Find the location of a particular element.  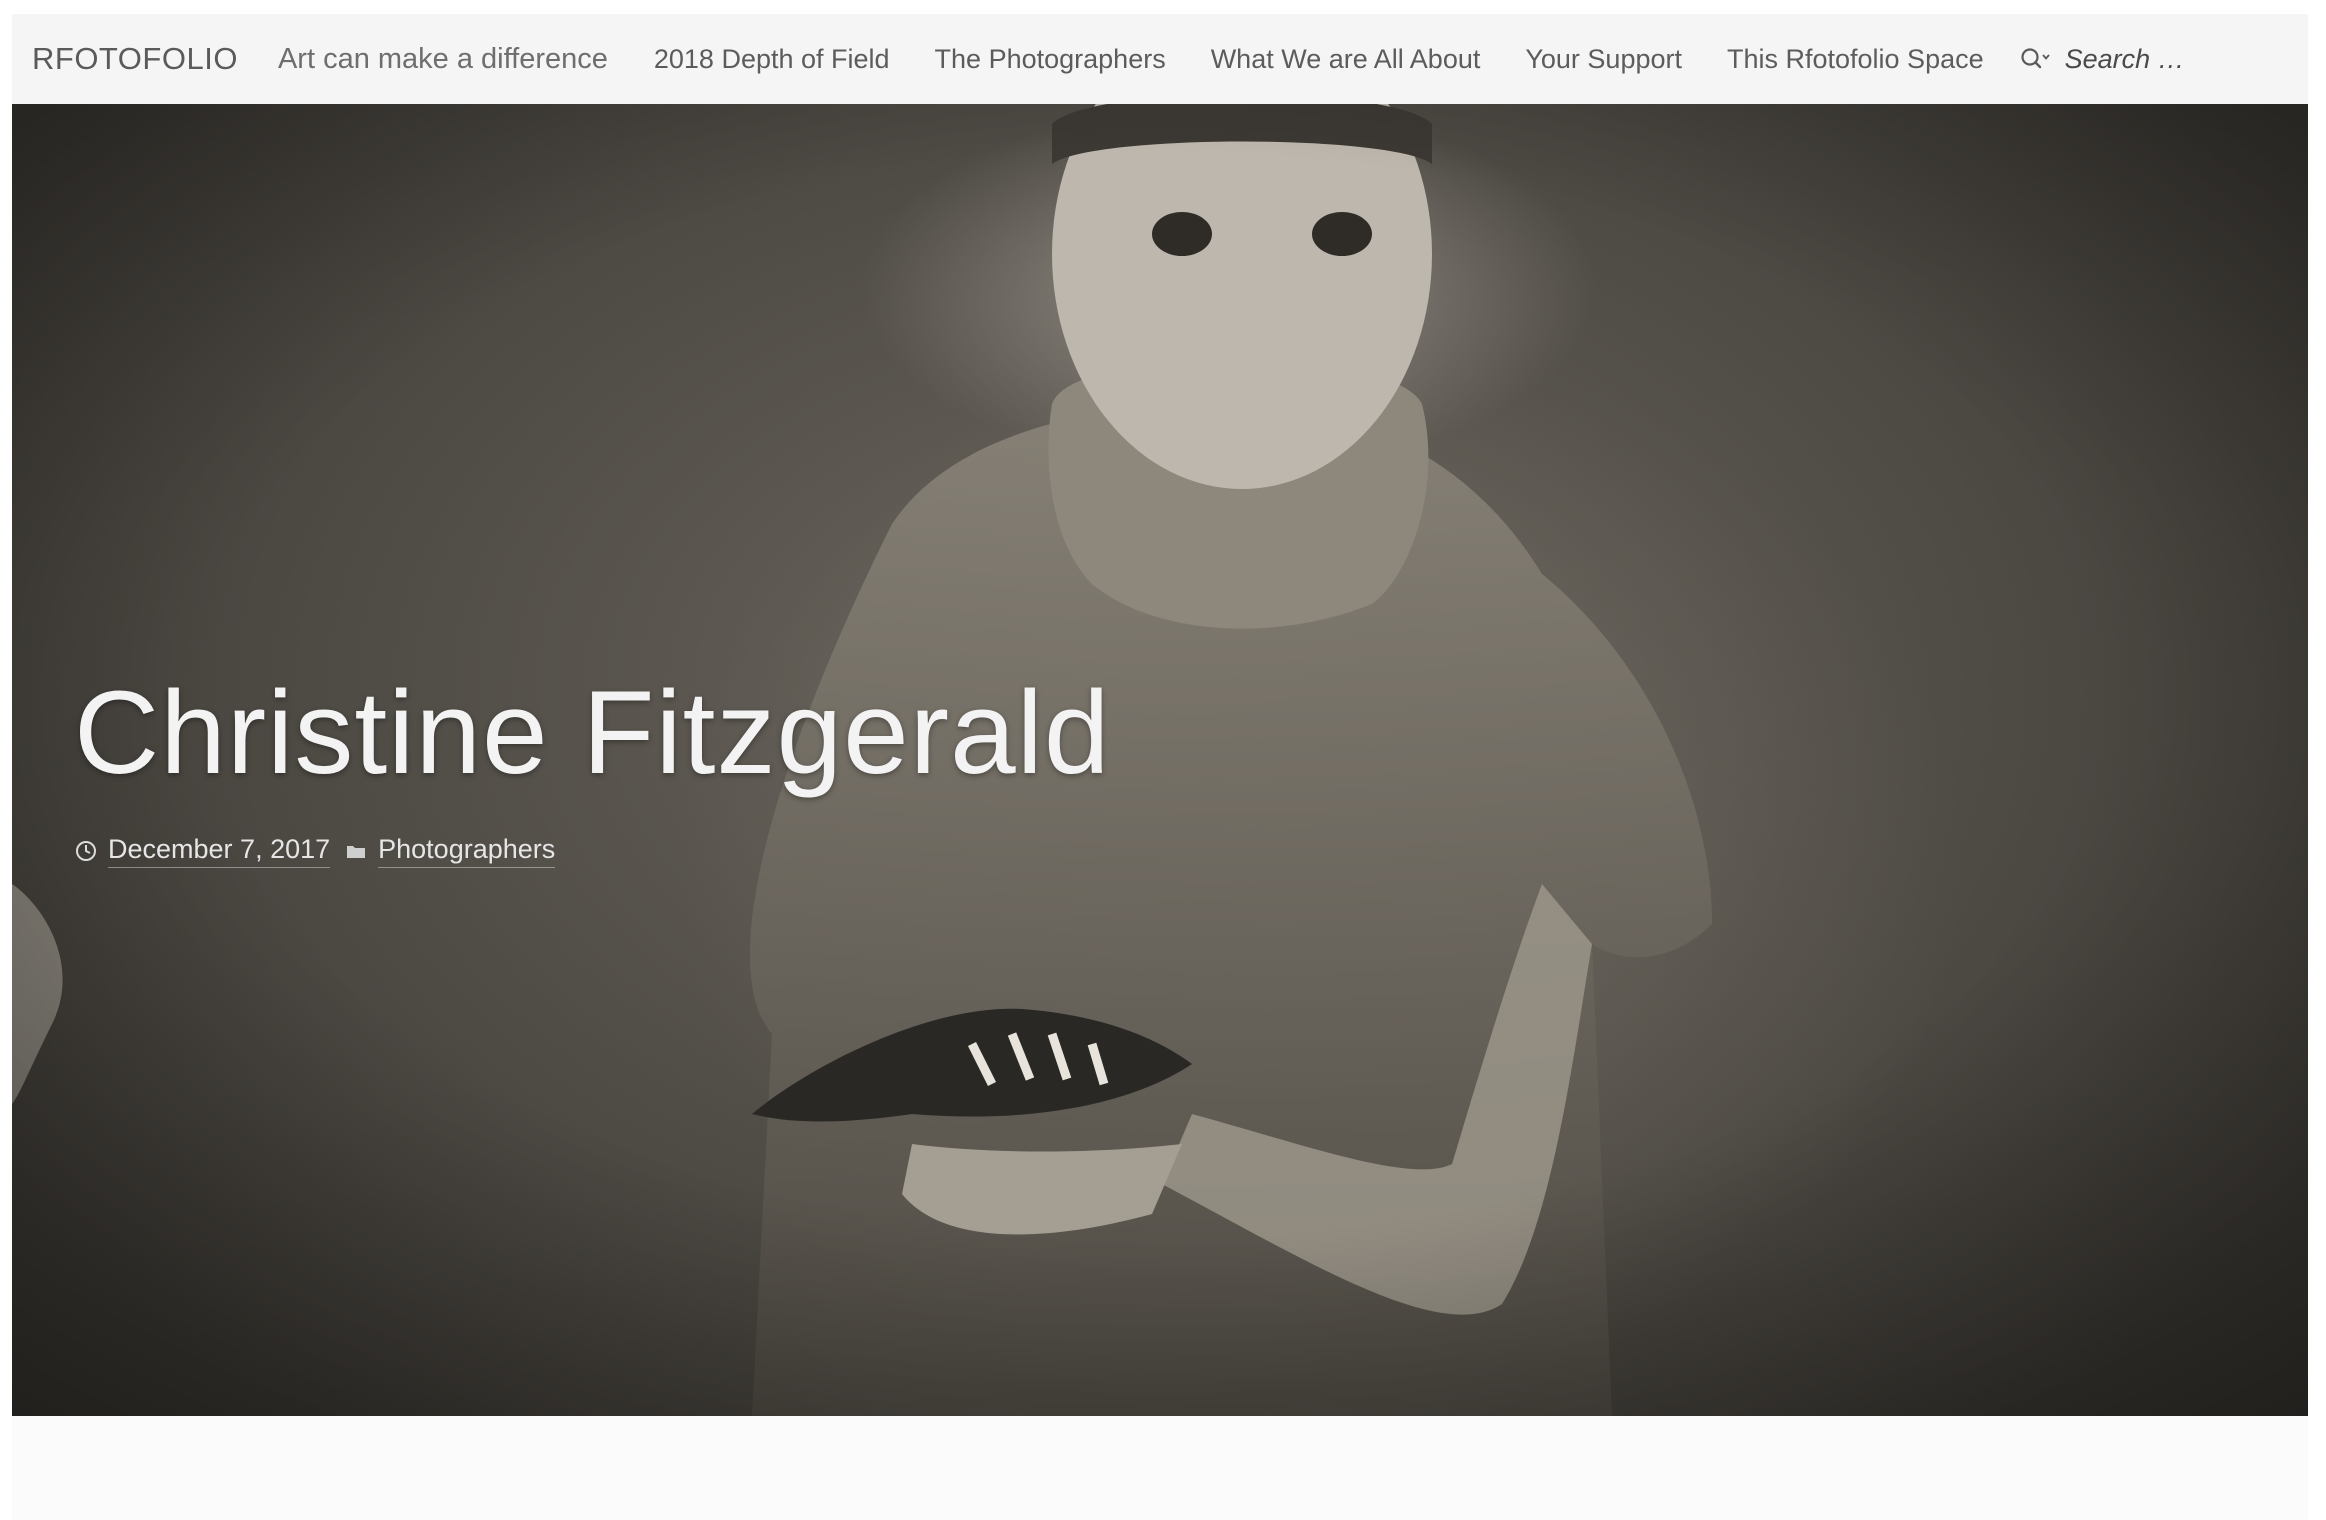

site-tagline: Art can make a difference is located at coordinates (442, 58).